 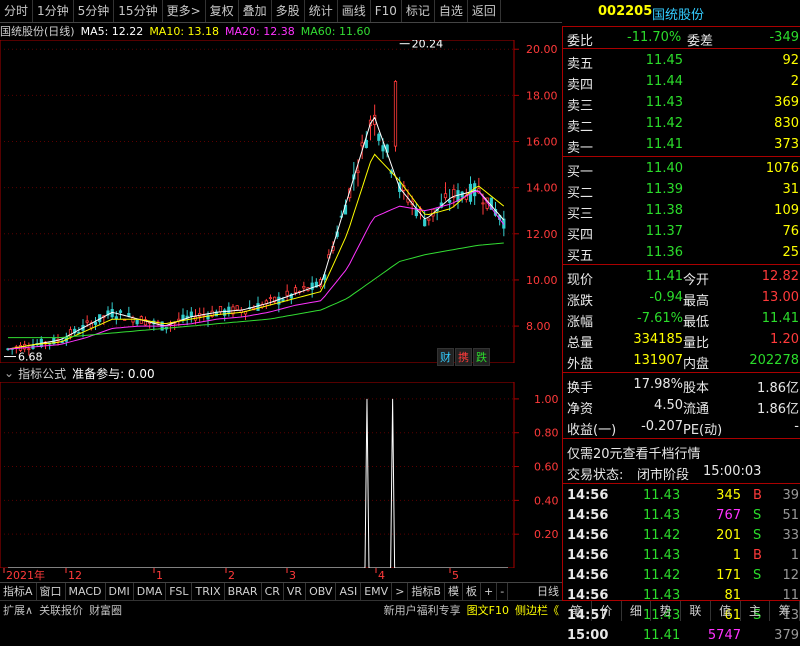 What do you see at coordinates (580, 280) in the screenshot?
I see `stat-label: 现价` at bounding box center [580, 280].